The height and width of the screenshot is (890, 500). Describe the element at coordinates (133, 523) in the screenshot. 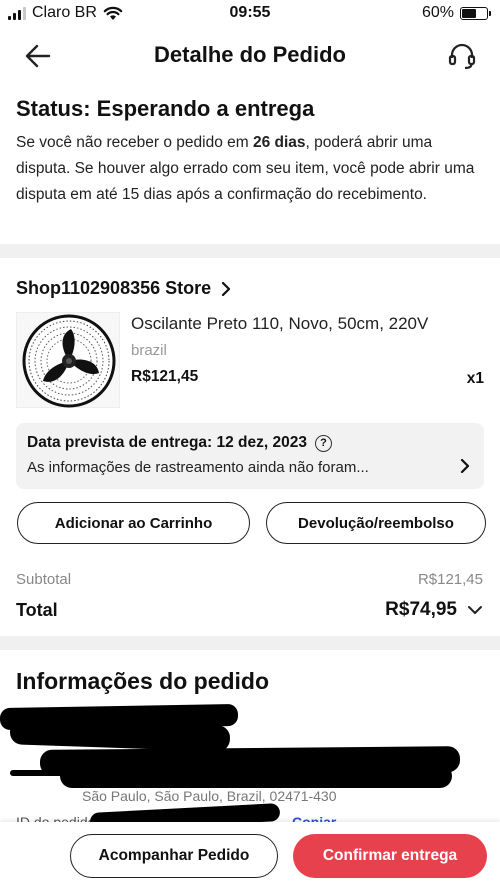

I see `add-to-cart-button: Adicionar ao Carrinho` at that location.